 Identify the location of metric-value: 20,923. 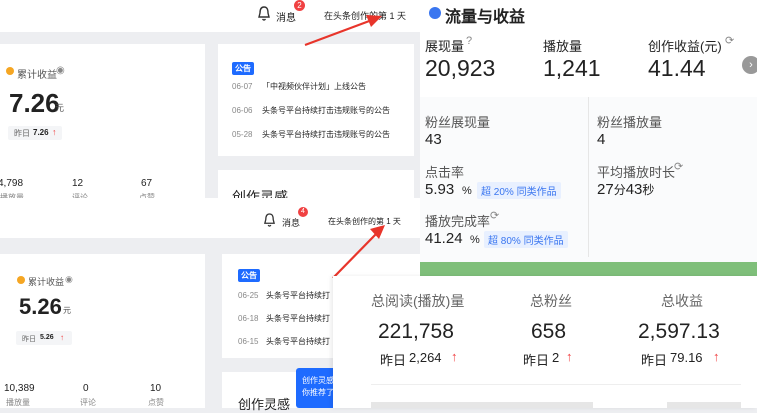
(460, 68).